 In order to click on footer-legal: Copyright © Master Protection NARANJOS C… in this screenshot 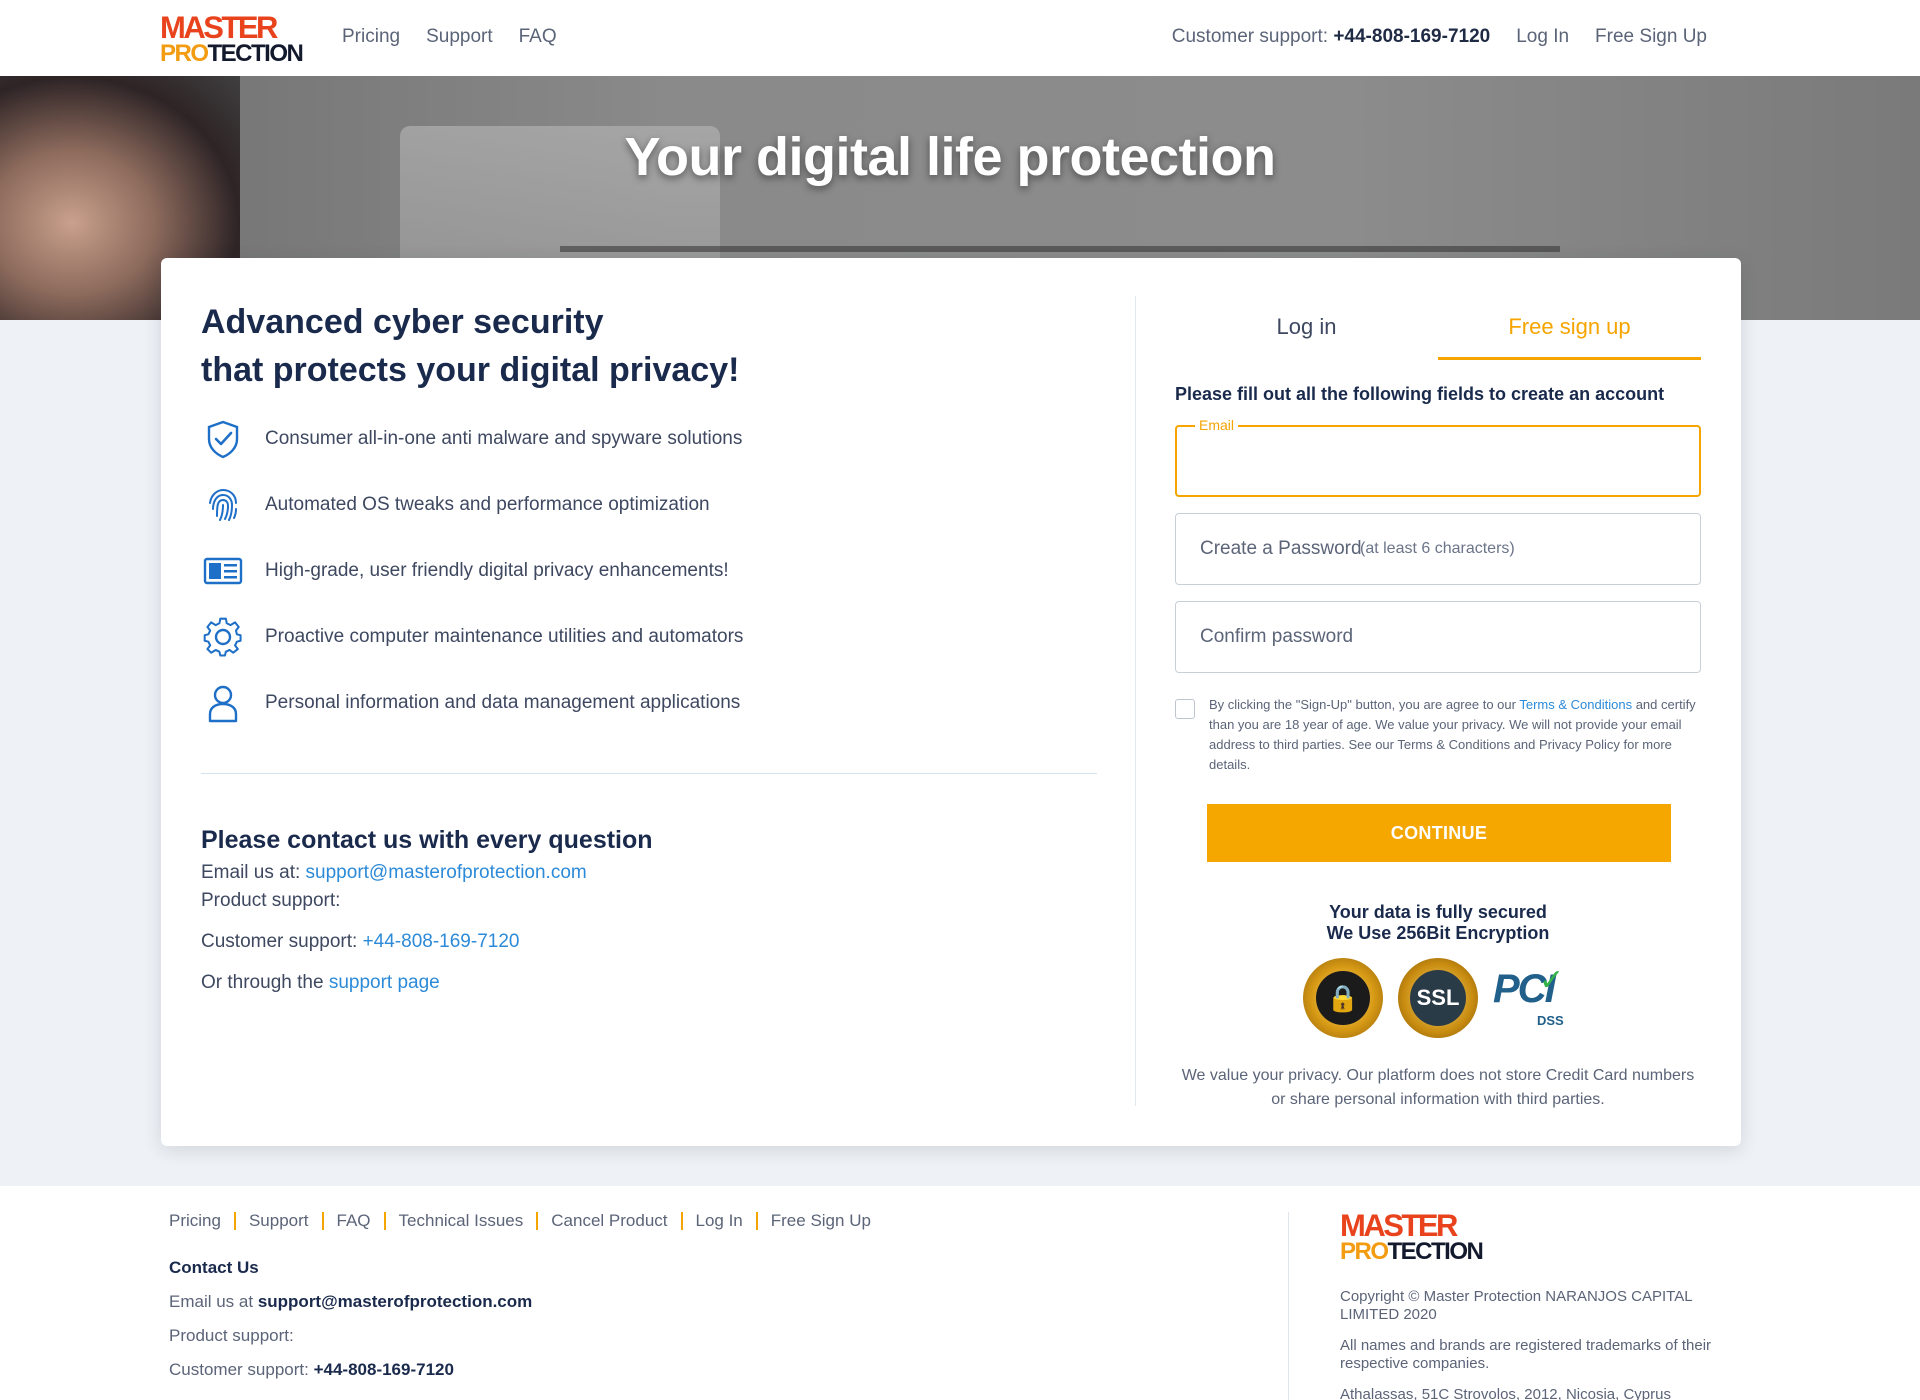, I will do `click(1540, 1344)`.